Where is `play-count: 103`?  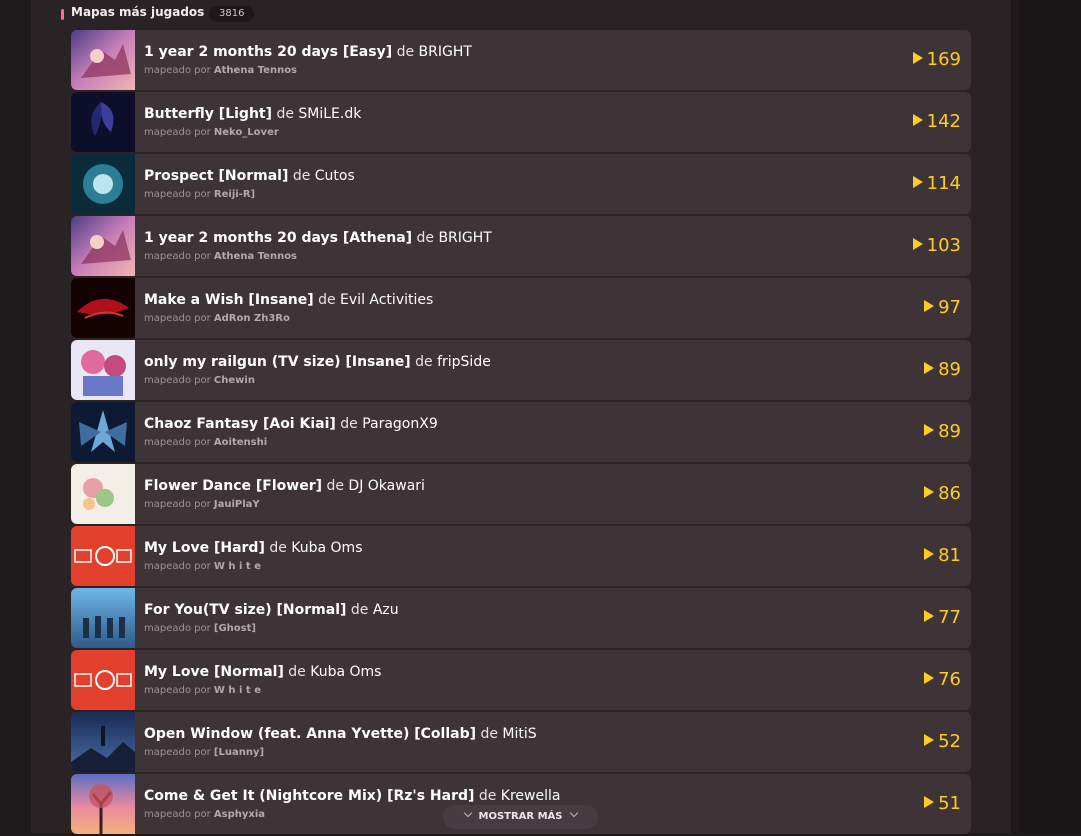 play-count: 103 is located at coordinates (936, 246).